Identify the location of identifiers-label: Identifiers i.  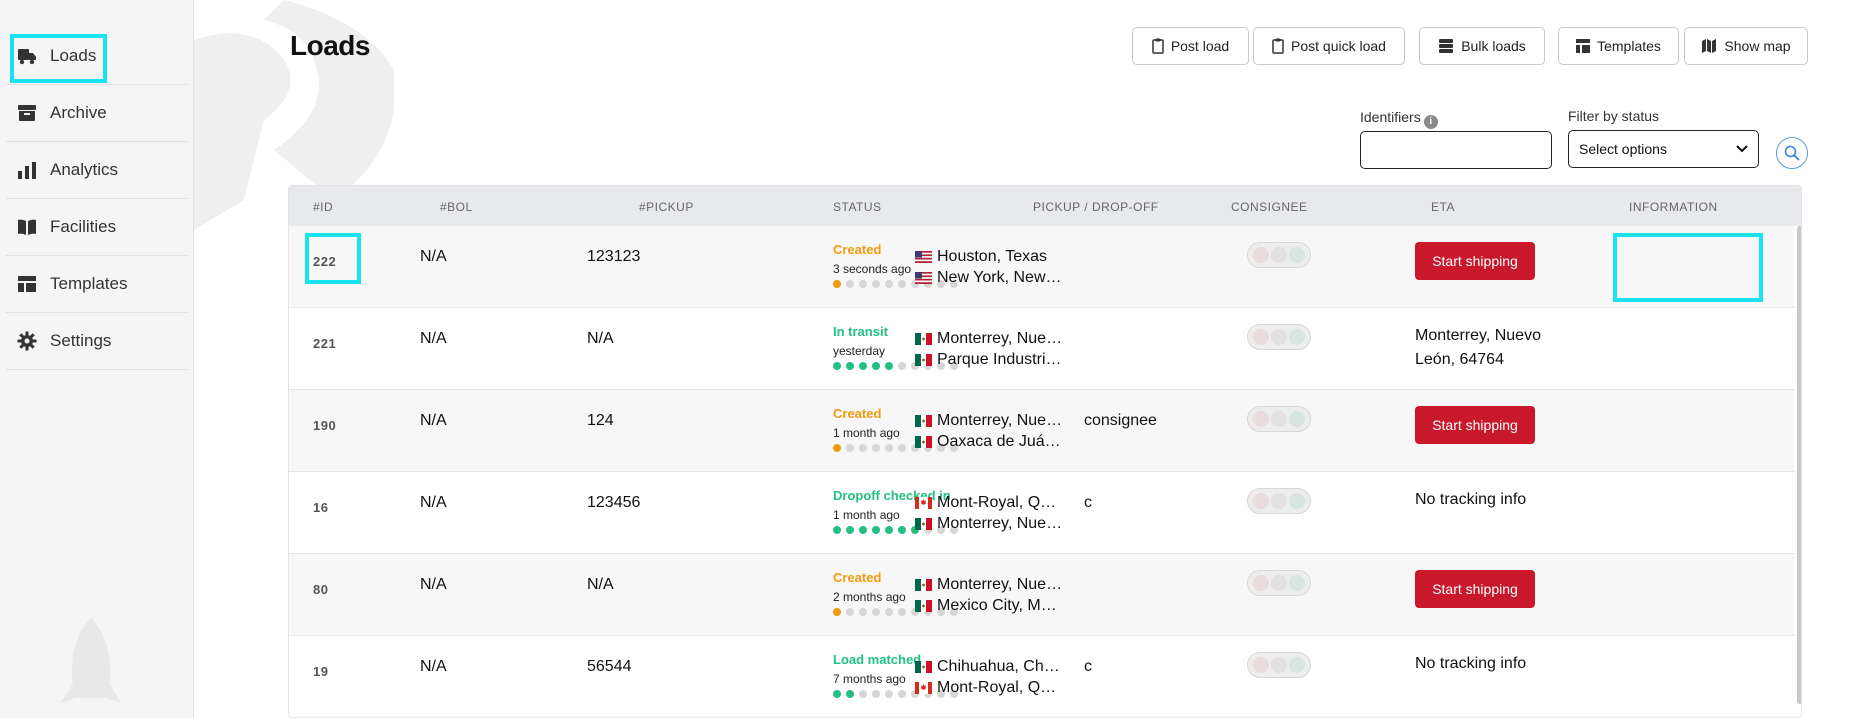
(1399, 119).